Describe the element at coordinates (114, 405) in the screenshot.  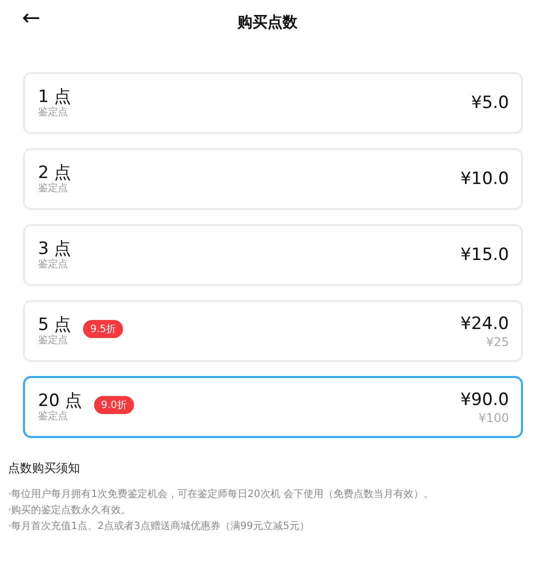
I see `discount-badge: 9.0折` at that location.